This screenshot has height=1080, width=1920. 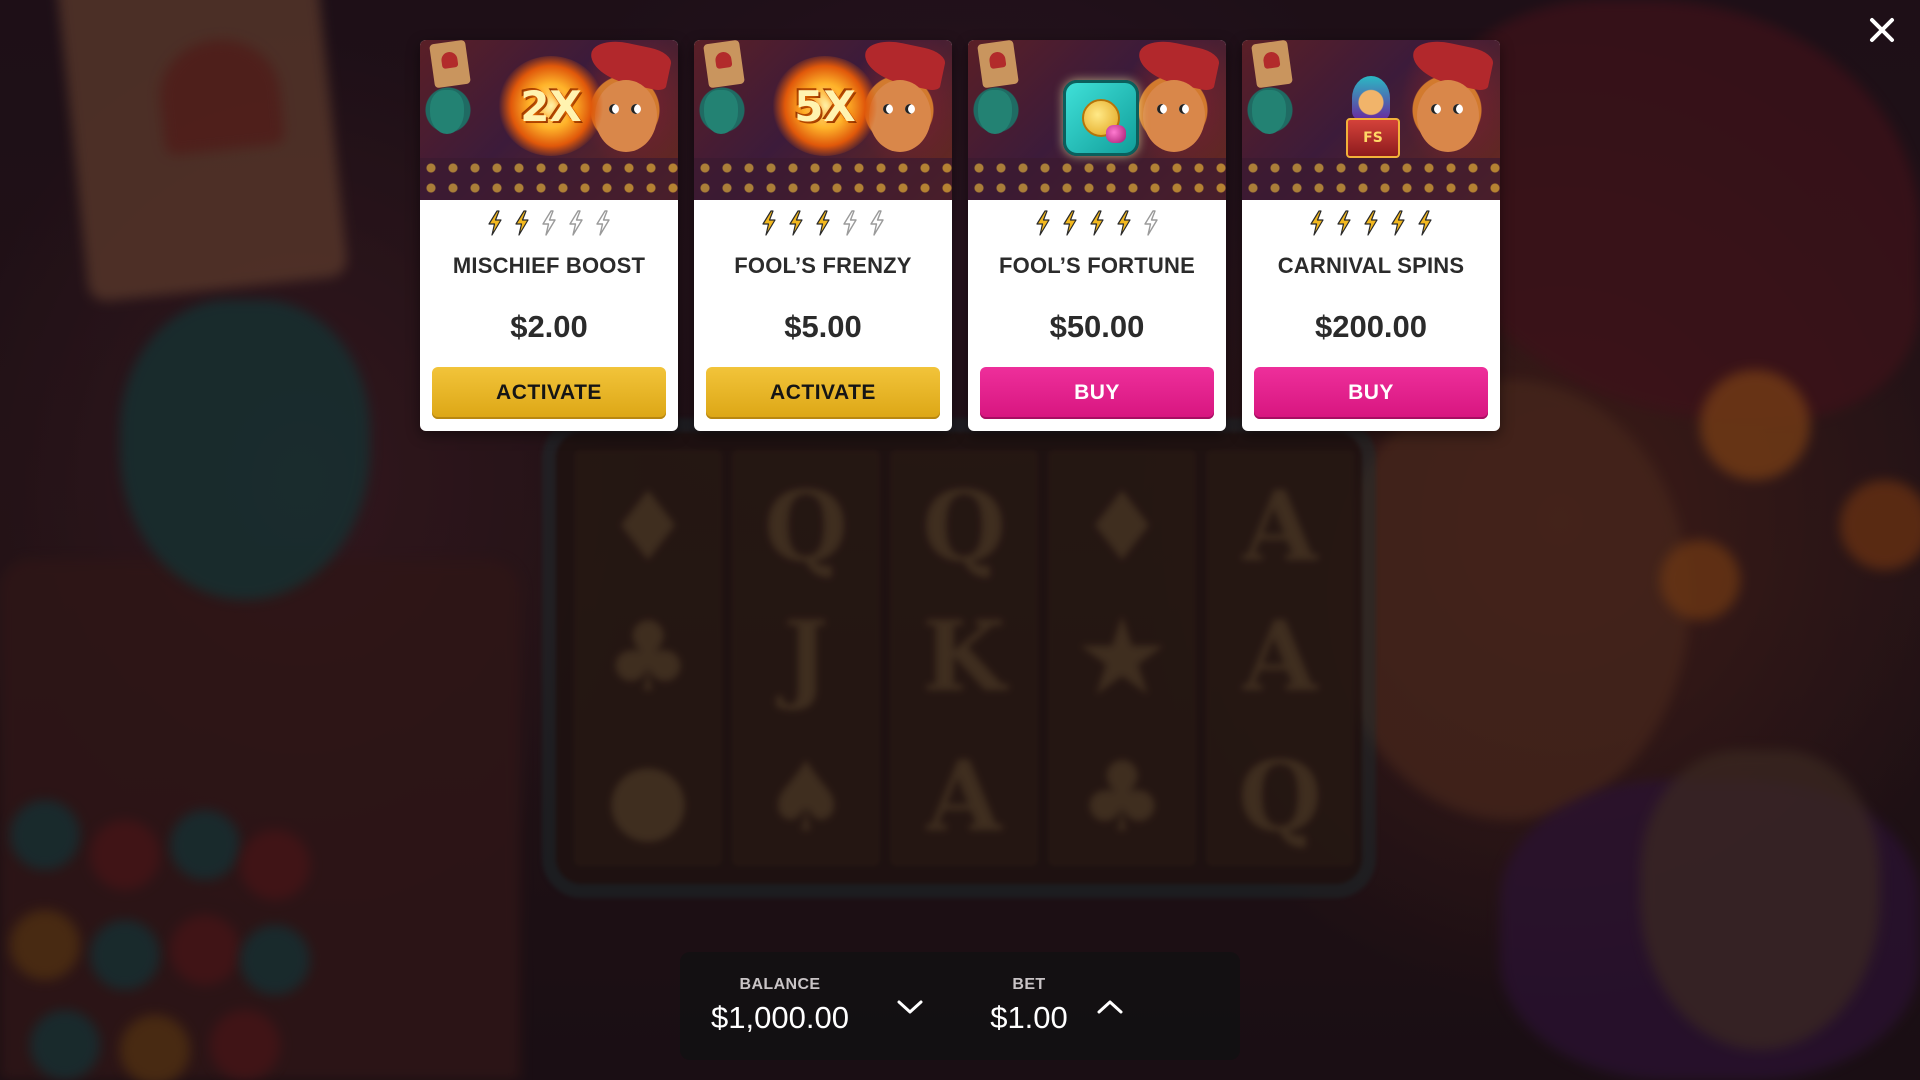 I want to click on offer-card-carnival-spins: FS CARNIVAL SPINS $200.00 BUY, so click(x=1371, y=235).